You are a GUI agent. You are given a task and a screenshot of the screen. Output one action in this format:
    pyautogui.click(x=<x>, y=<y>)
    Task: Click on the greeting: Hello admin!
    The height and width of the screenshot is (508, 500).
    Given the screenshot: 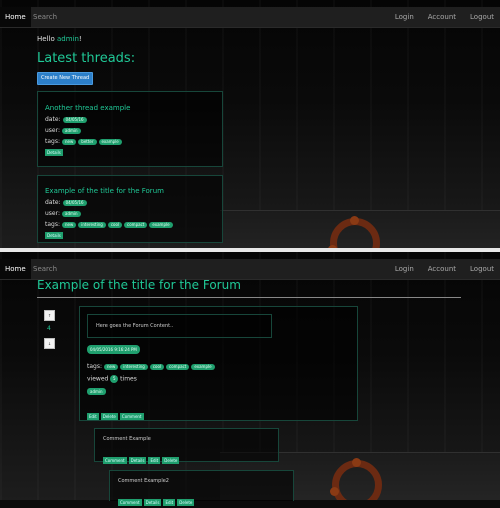 What is the action you would take?
    pyautogui.click(x=59, y=39)
    